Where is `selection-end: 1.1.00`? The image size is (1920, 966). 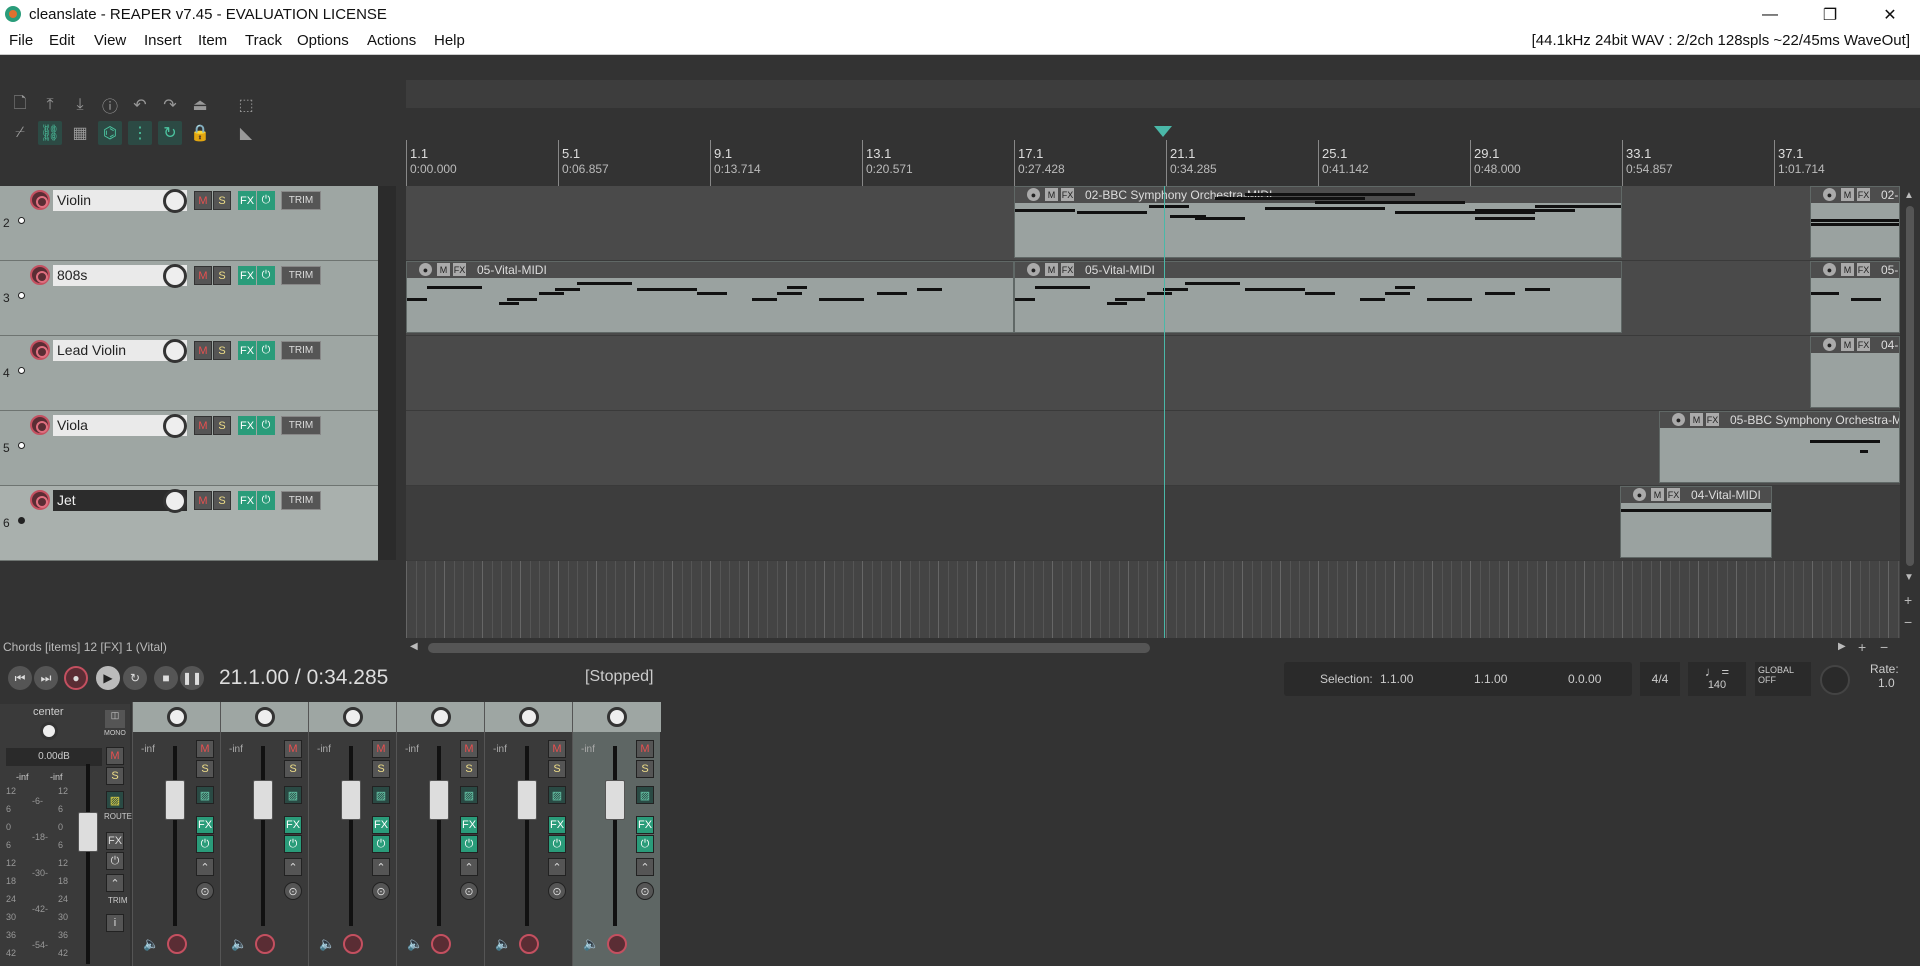
selection-end: 1.1.00 is located at coordinates (1490, 679).